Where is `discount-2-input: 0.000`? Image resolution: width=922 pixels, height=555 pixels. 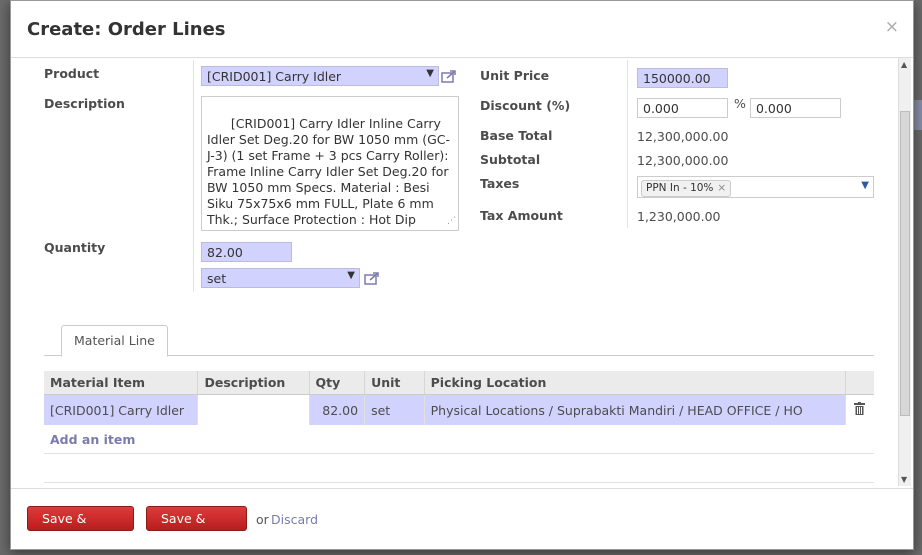
discount-2-input: 0.000 is located at coordinates (795, 108).